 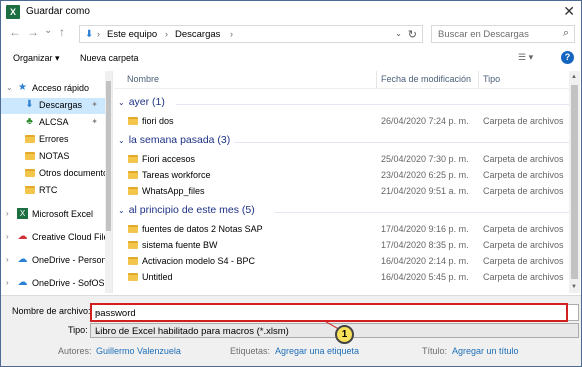 What do you see at coordinates (36, 58) in the screenshot?
I see `organize-button: Organizar ▾` at bounding box center [36, 58].